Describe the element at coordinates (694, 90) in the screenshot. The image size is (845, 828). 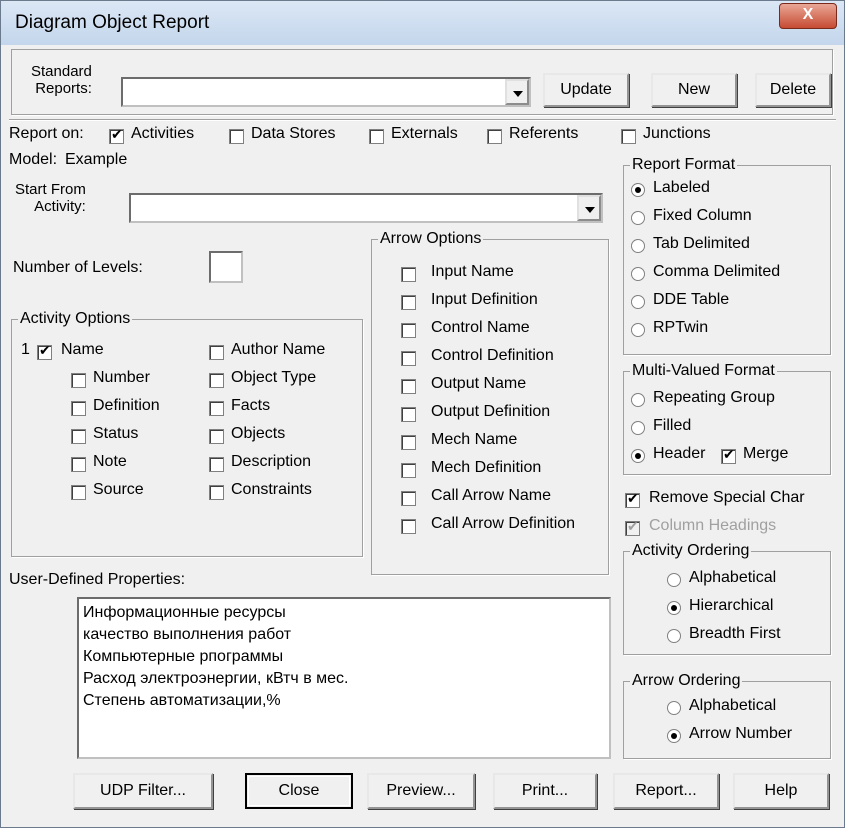
I see `new-button: New` at that location.